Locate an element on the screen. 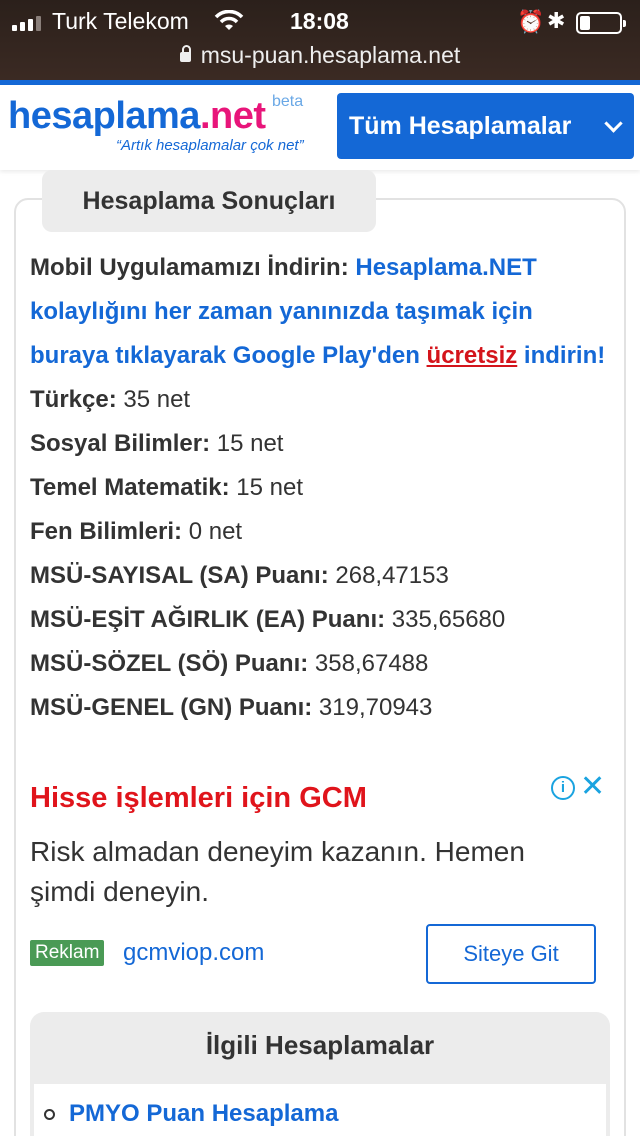  app-promo-link-end: indirin! is located at coordinates (561, 355).